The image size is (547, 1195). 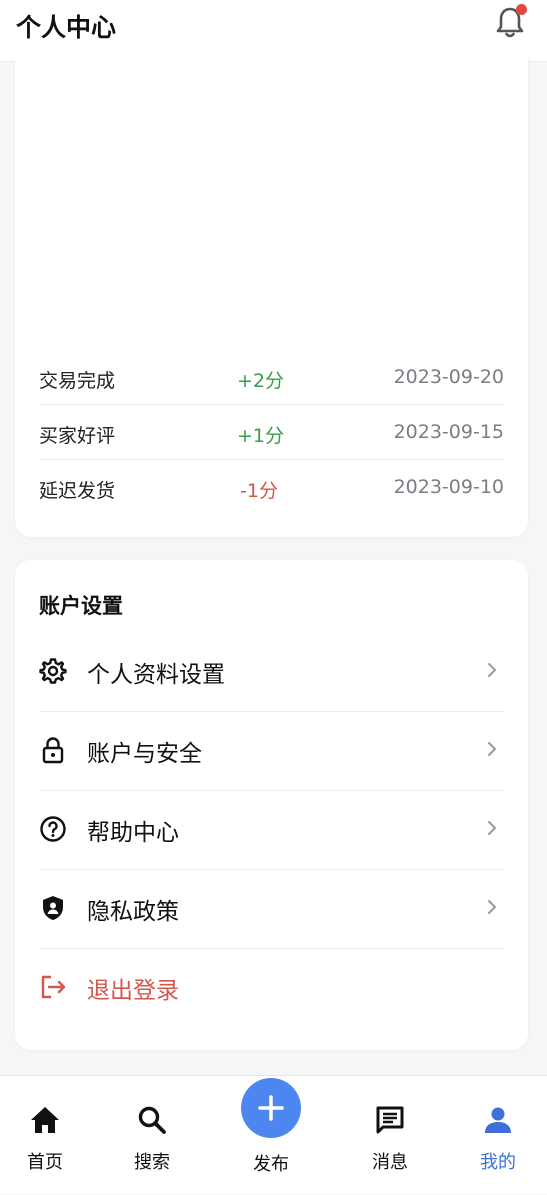 I want to click on plus-icon, so click(x=271, y=1108).